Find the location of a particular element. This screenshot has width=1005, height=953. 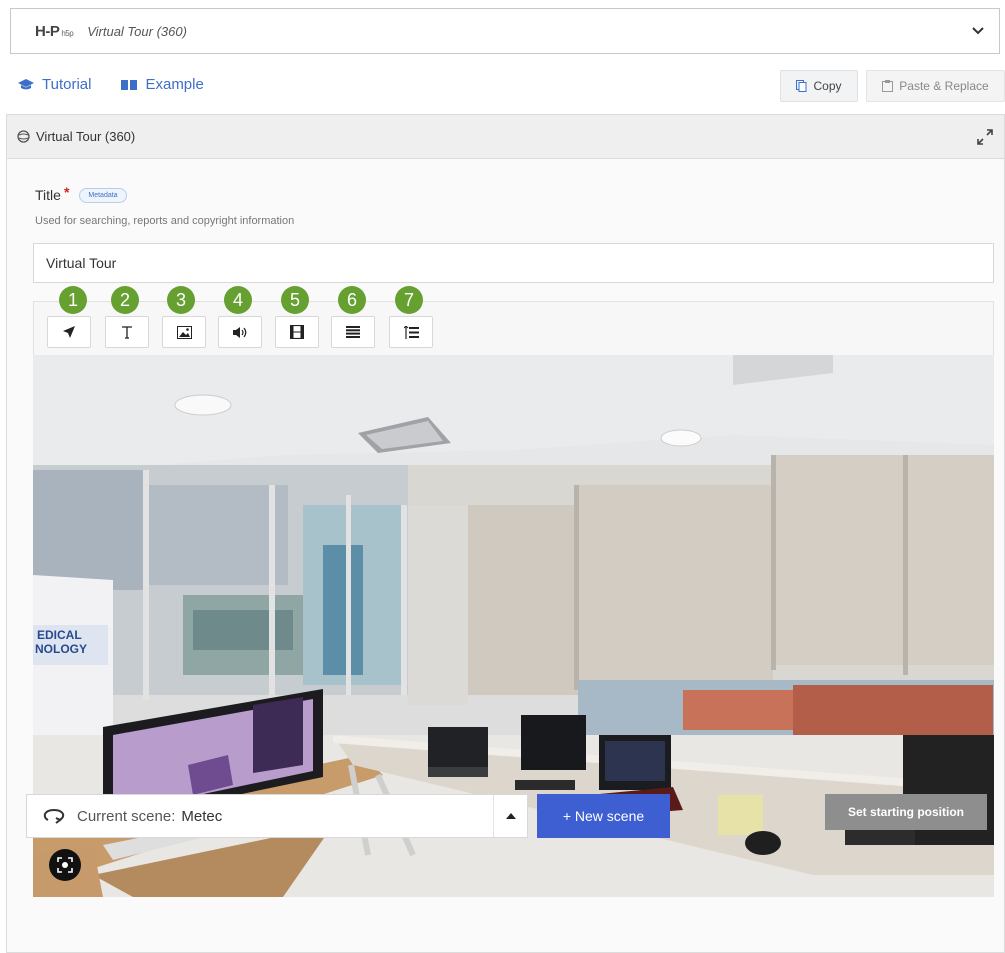

paste-label: Paste & Replace is located at coordinates (944, 86).